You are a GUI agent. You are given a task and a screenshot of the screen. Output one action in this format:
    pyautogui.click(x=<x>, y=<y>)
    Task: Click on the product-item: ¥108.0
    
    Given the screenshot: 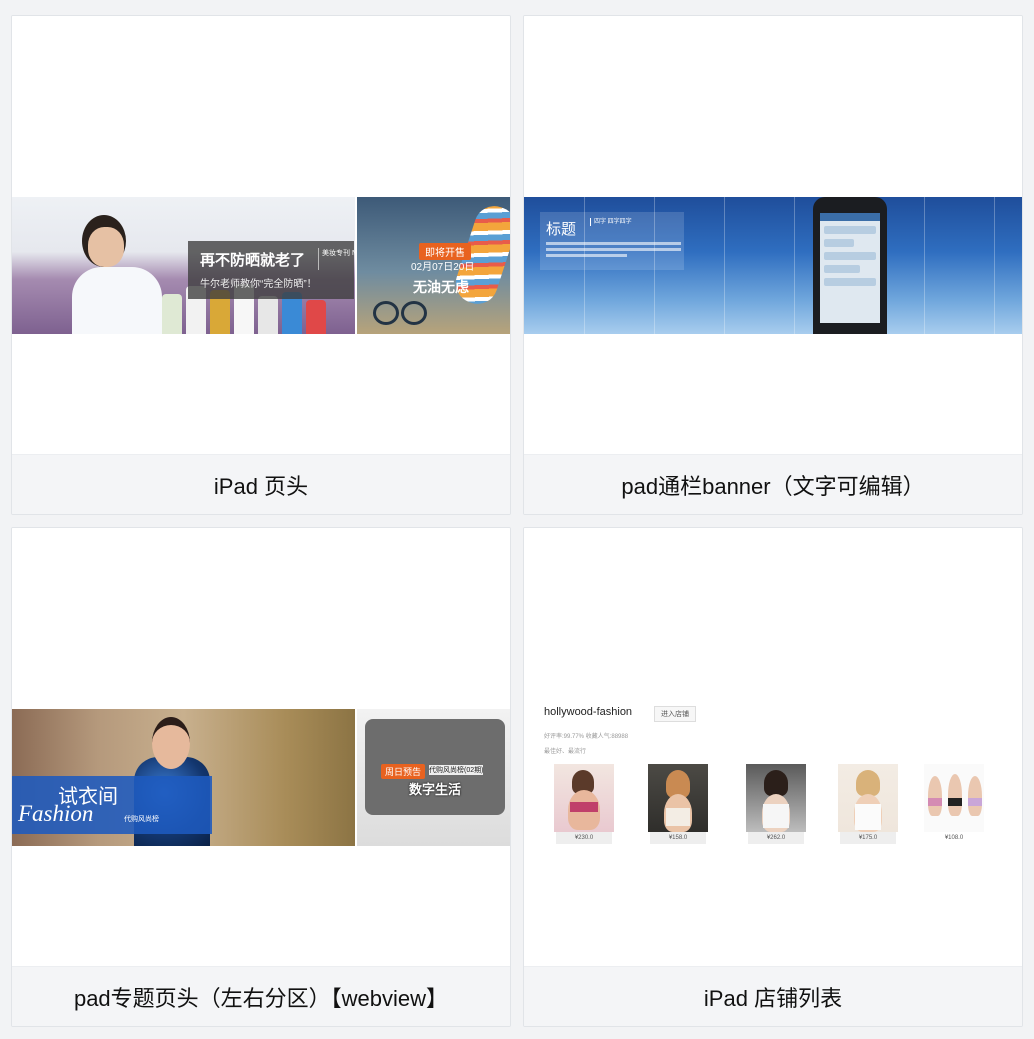 What is the action you would take?
    pyautogui.click(x=954, y=802)
    